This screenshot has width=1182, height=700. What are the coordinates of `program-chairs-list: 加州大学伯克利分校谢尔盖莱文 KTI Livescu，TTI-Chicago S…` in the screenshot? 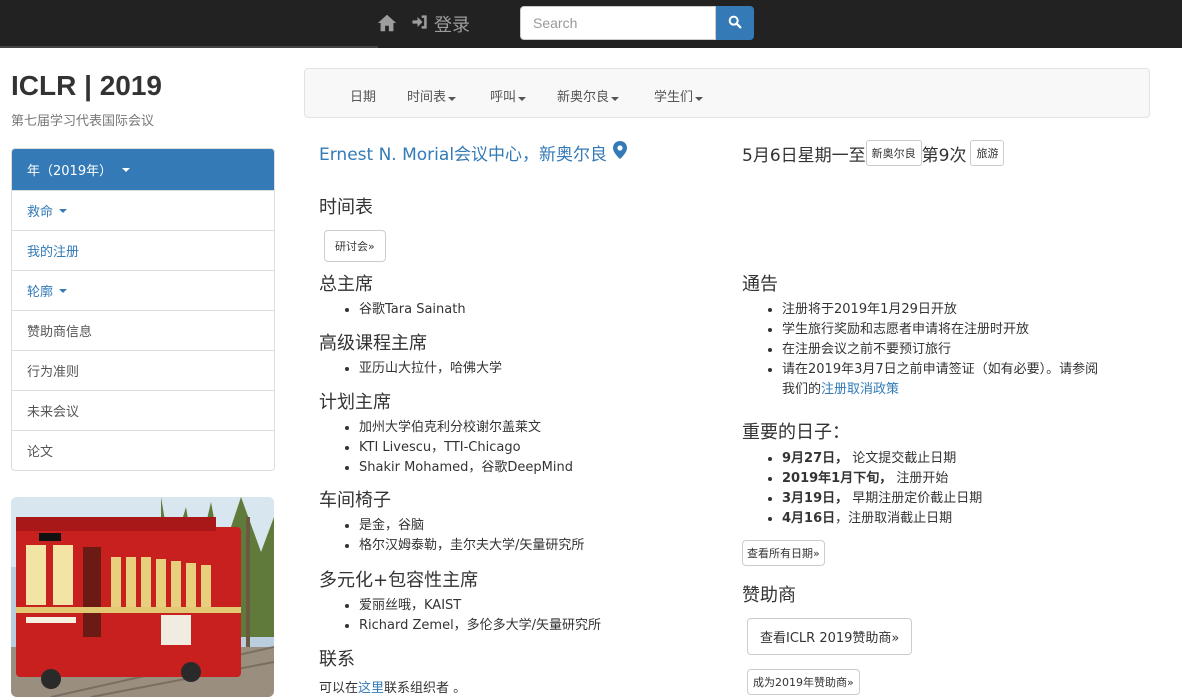 It's located at (446, 448).